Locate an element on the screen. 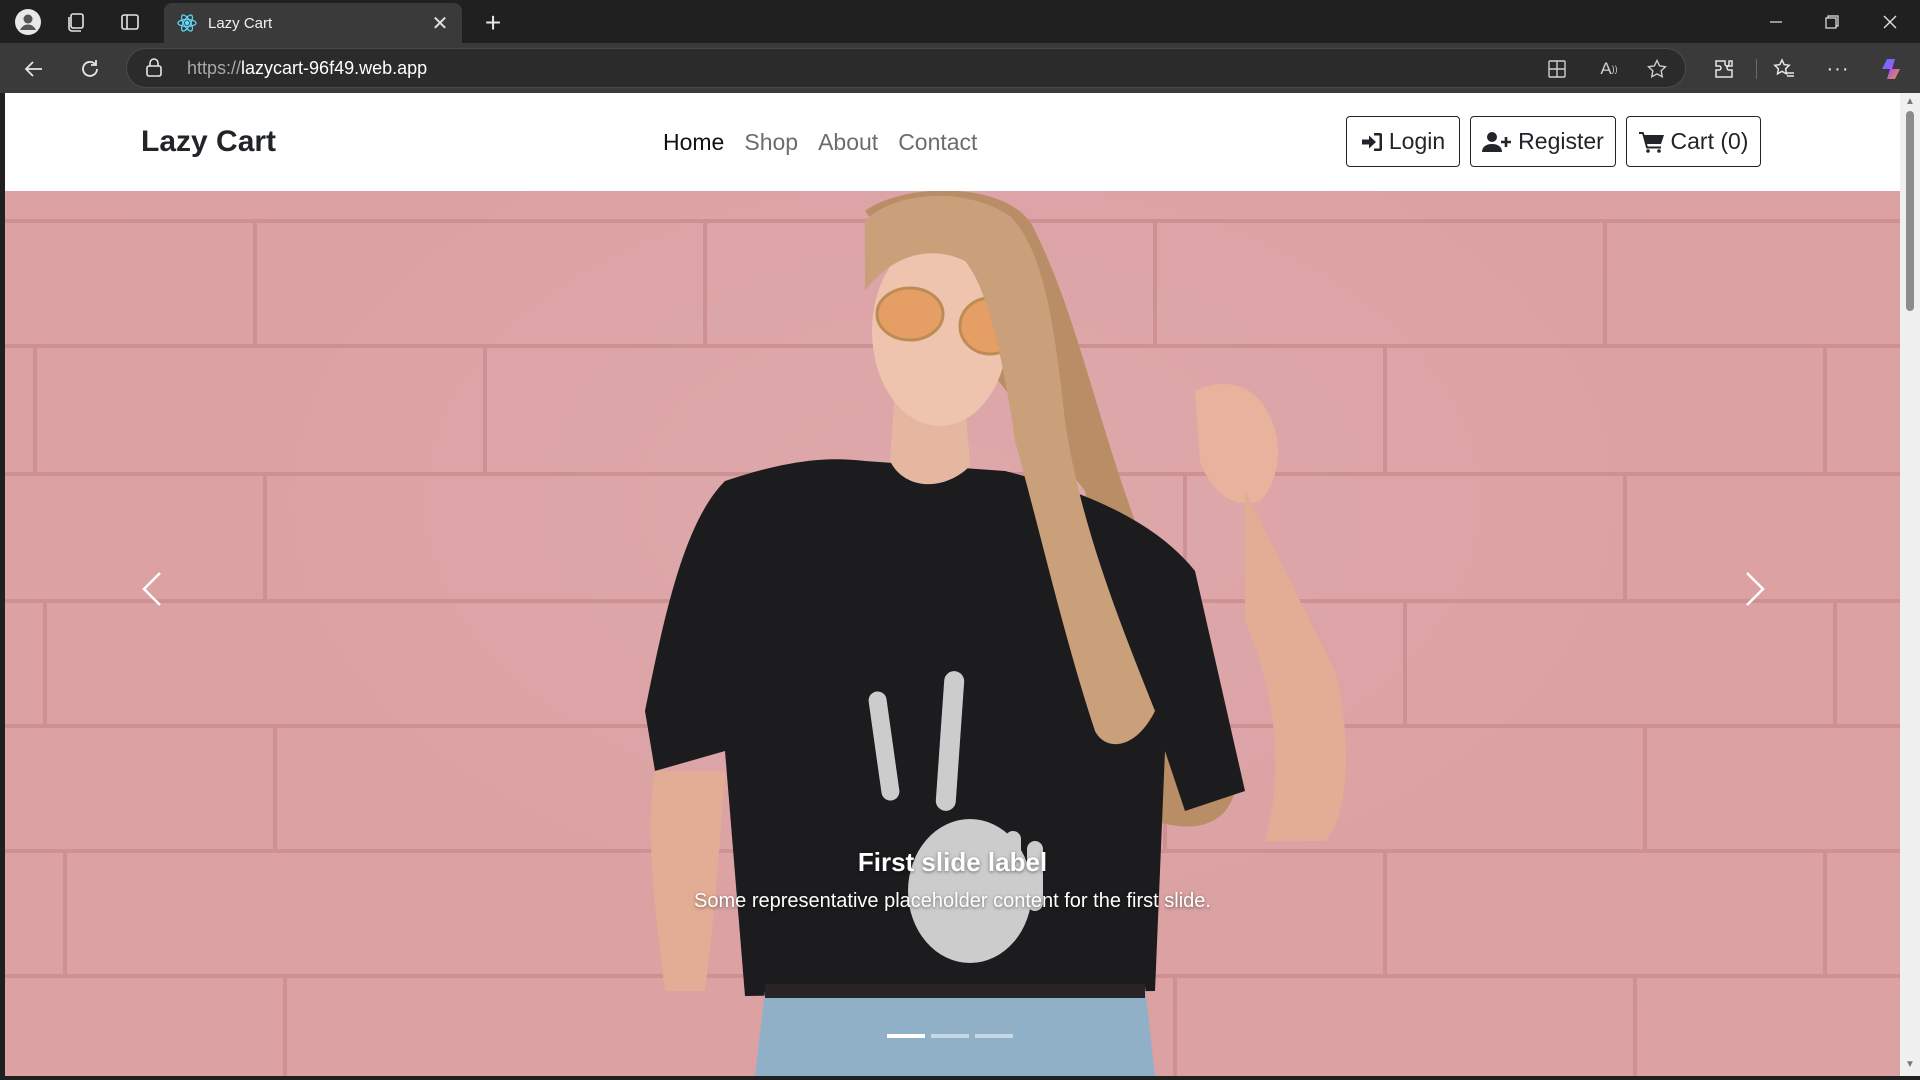  login-icon is located at coordinates (1372, 142).